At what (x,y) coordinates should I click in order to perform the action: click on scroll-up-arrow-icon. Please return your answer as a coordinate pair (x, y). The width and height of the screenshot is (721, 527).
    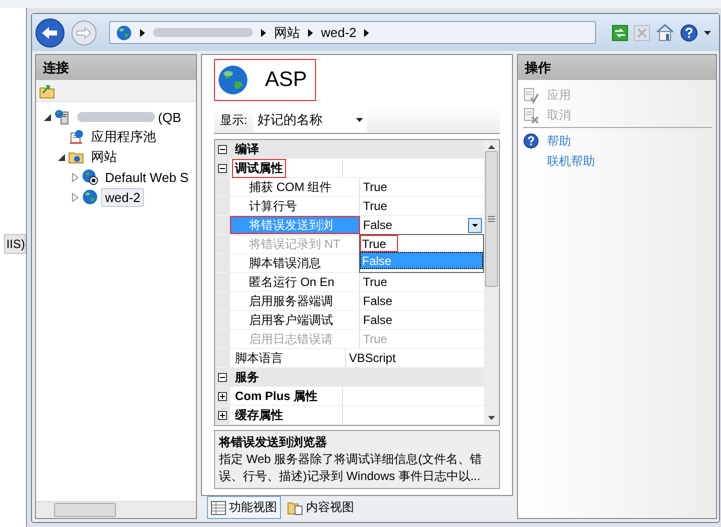
    Looking at the image, I should click on (491, 147).